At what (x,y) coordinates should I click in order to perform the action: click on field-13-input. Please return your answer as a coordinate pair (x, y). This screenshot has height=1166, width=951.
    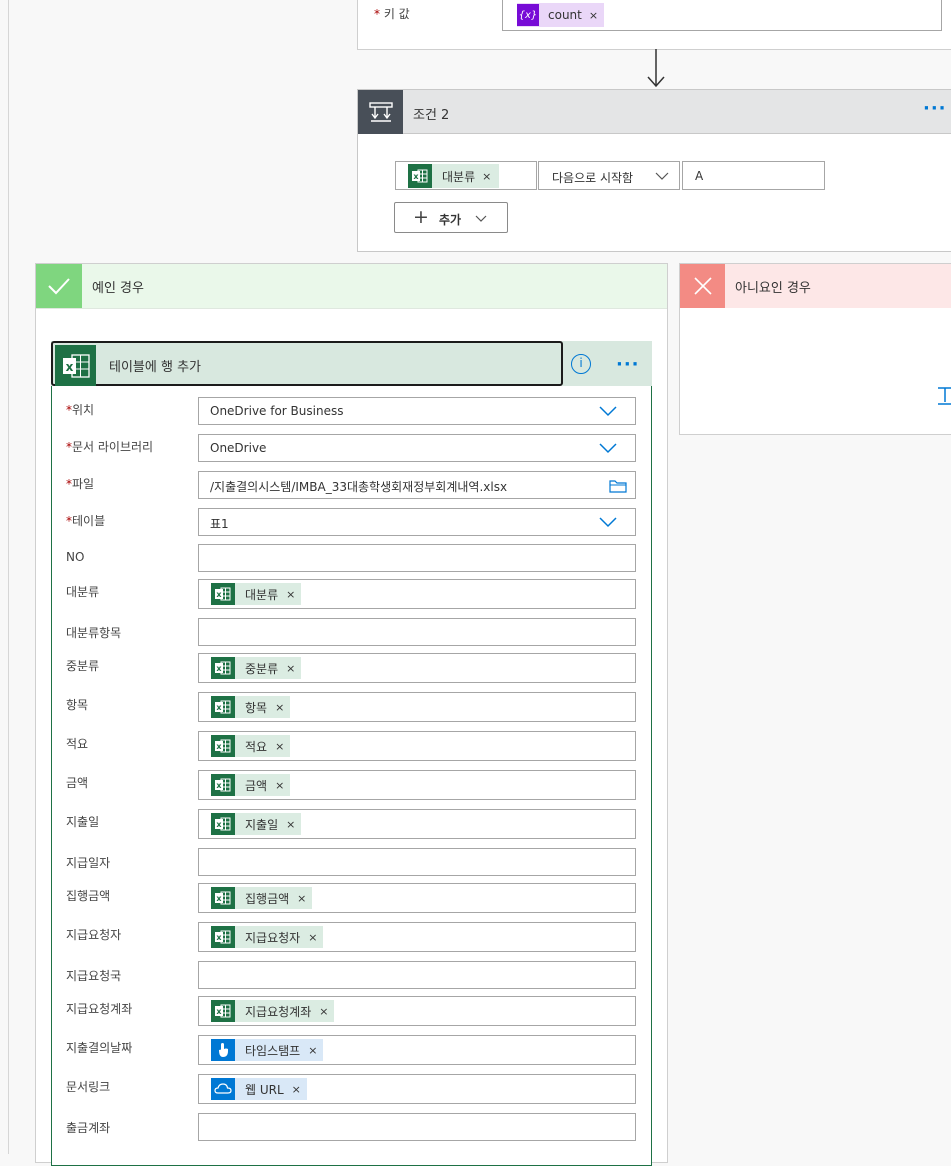
    Looking at the image, I should click on (417, 862).